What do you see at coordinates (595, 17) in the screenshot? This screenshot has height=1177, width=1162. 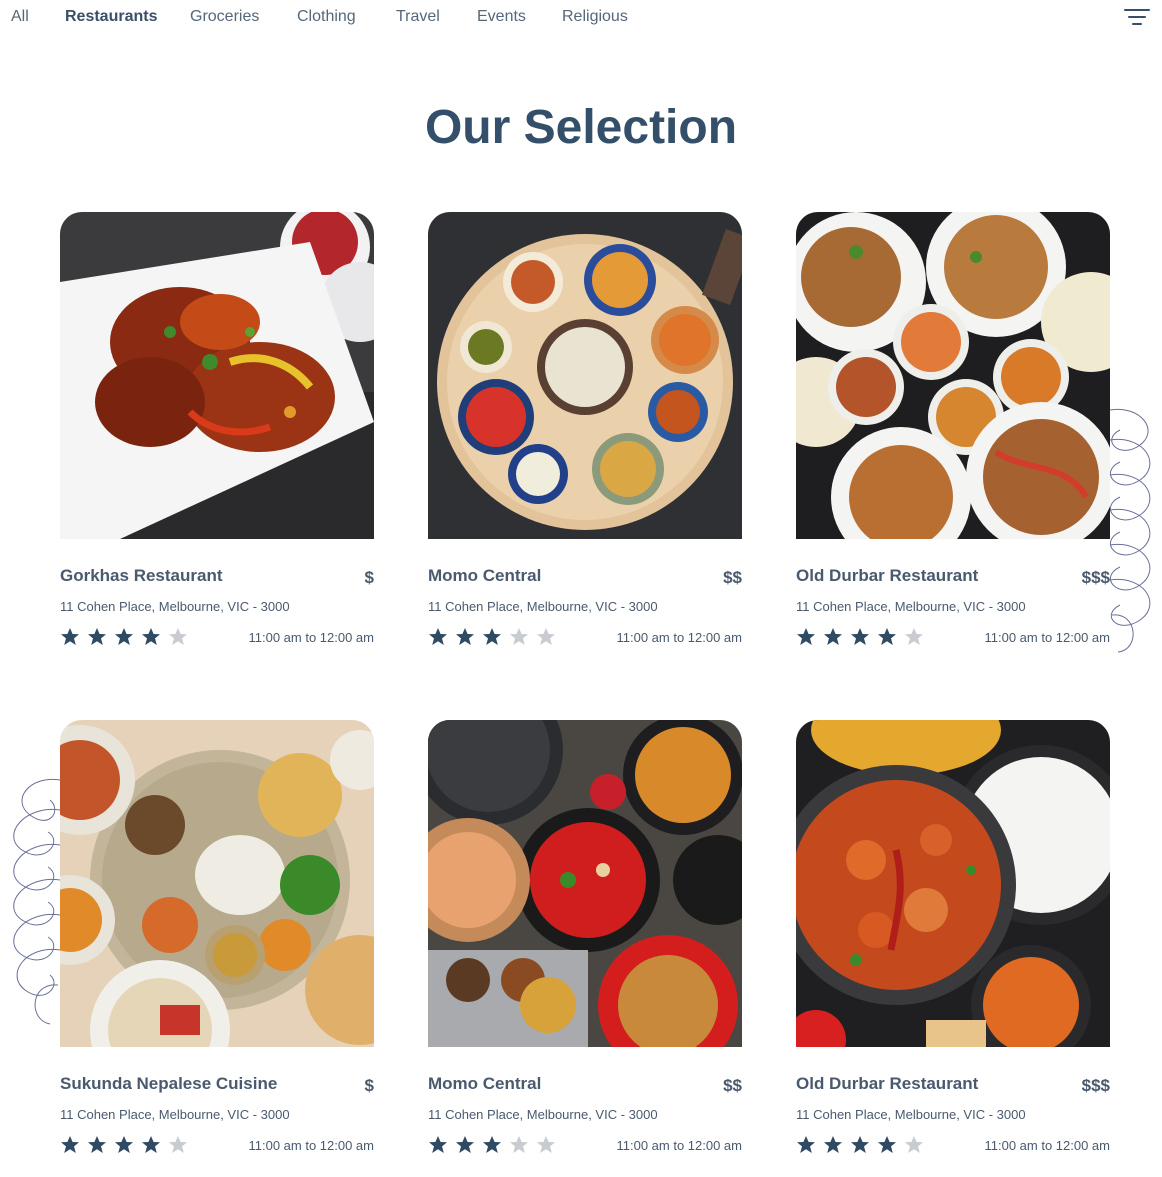 I see `tab-religious: Religious` at bounding box center [595, 17].